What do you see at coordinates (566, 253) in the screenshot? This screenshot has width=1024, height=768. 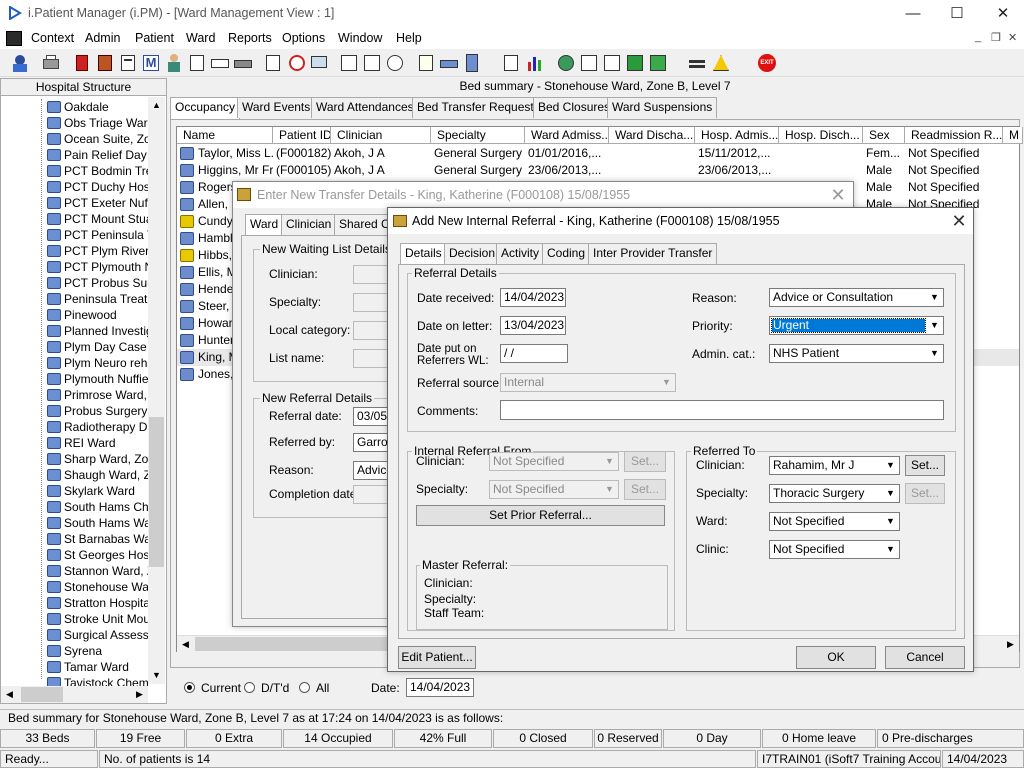 I see `referral-tab-coding: Coding` at bounding box center [566, 253].